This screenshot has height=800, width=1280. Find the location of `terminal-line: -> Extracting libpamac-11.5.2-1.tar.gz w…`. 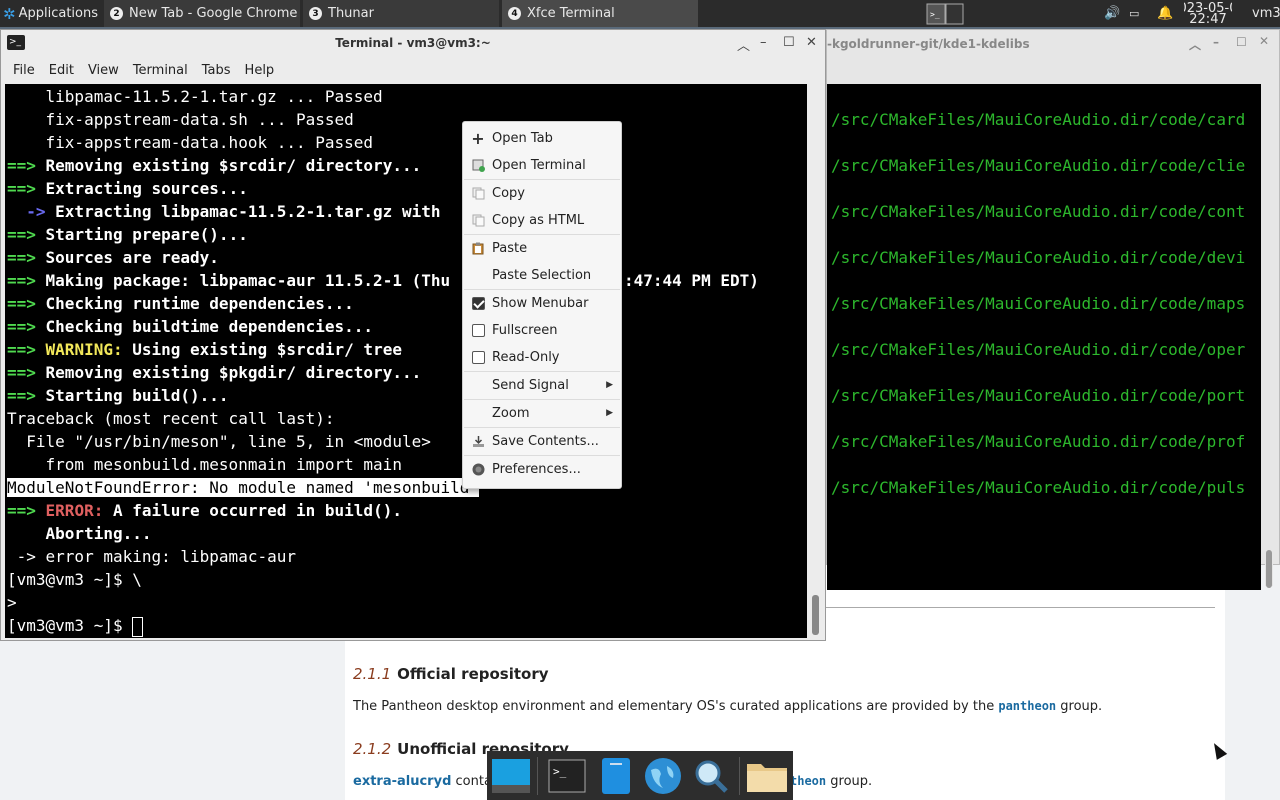

terminal-line: -> Extracting libpamac-11.5.2-1.tar.gz w… is located at coordinates (224, 211).